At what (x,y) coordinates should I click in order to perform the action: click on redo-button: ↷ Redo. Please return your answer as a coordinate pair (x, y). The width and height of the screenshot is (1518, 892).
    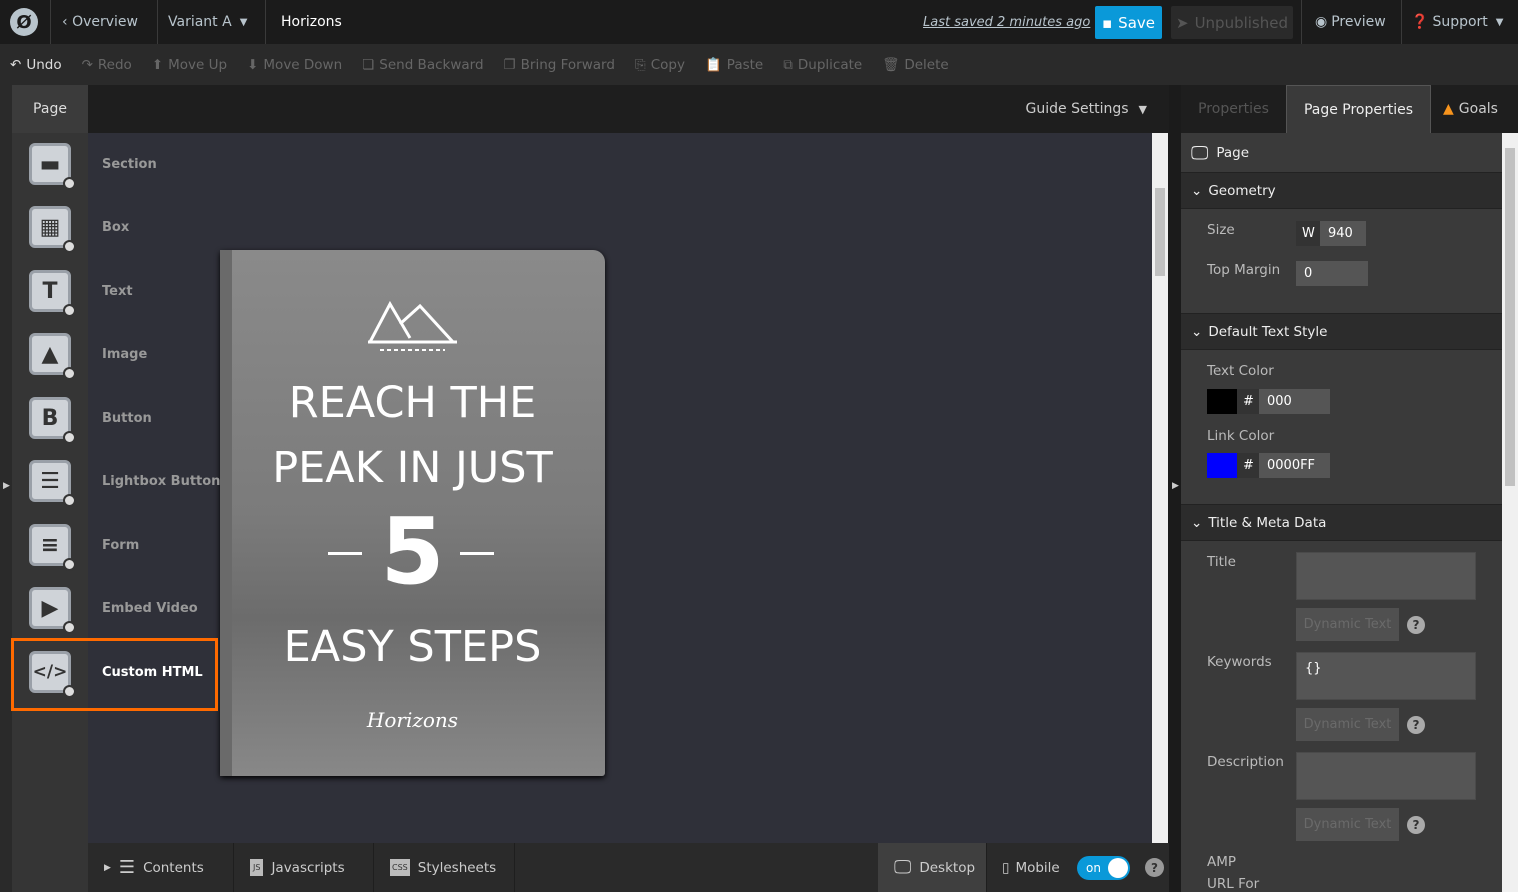
    Looking at the image, I should click on (107, 65).